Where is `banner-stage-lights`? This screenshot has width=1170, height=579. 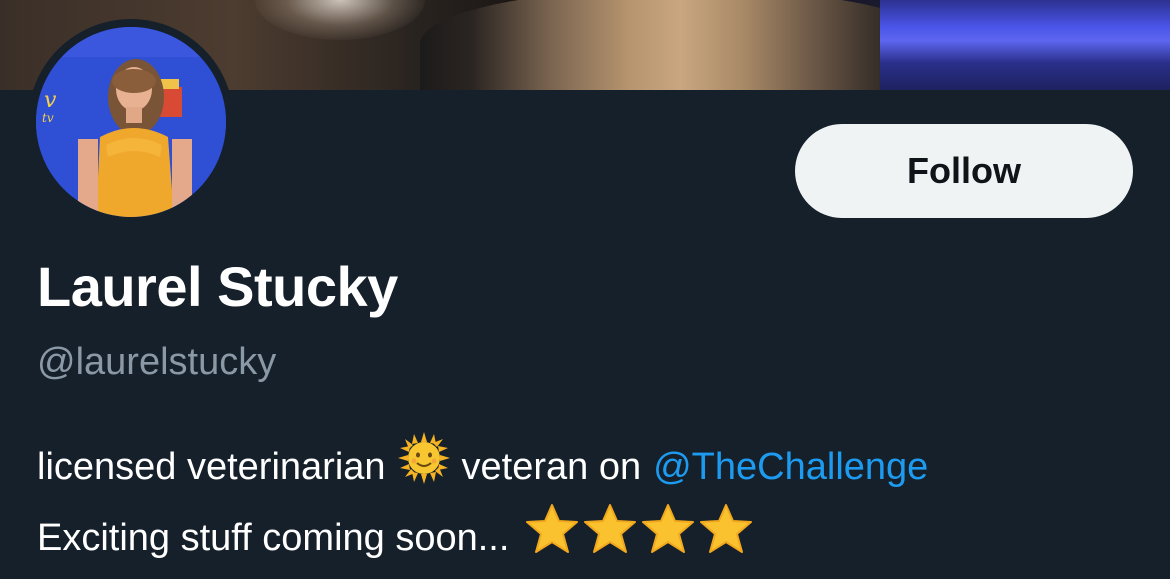 banner-stage-lights is located at coordinates (1025, 45).